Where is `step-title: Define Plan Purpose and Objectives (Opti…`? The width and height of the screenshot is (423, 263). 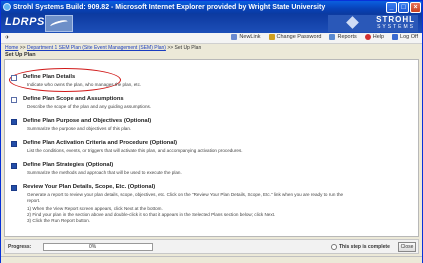
step-title: Define Plan Purpose and Objectives (Opti… is located at coordinates (87, 121).